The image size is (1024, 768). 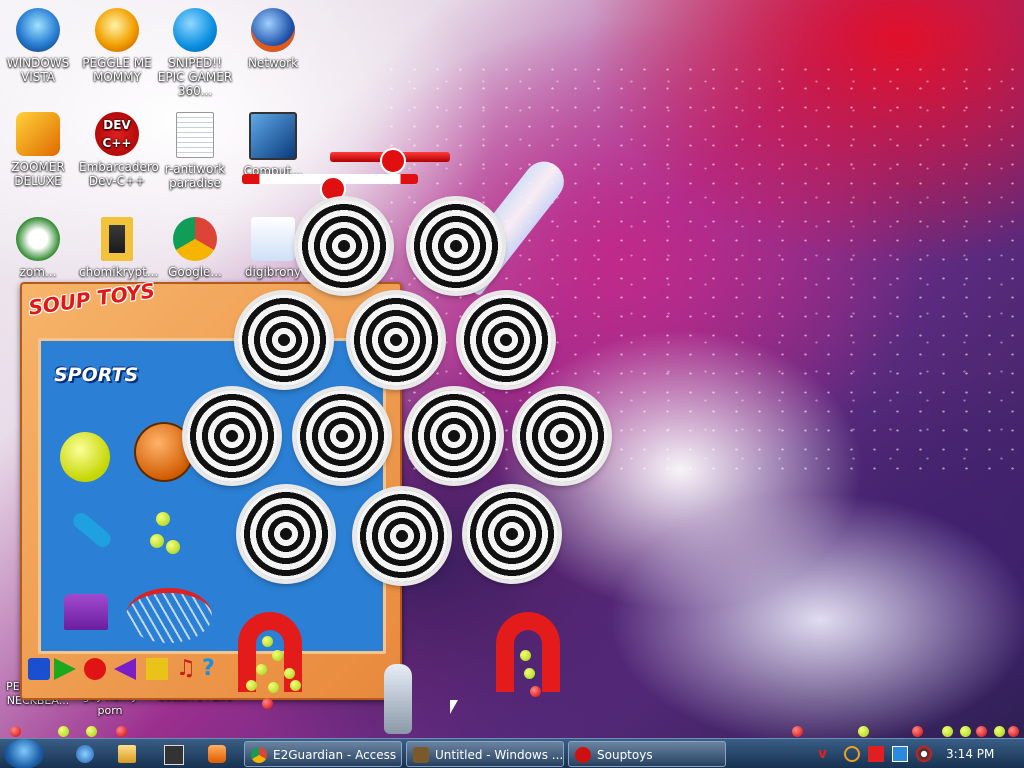 I want to click on pump-button, so click(x=39, y=669).